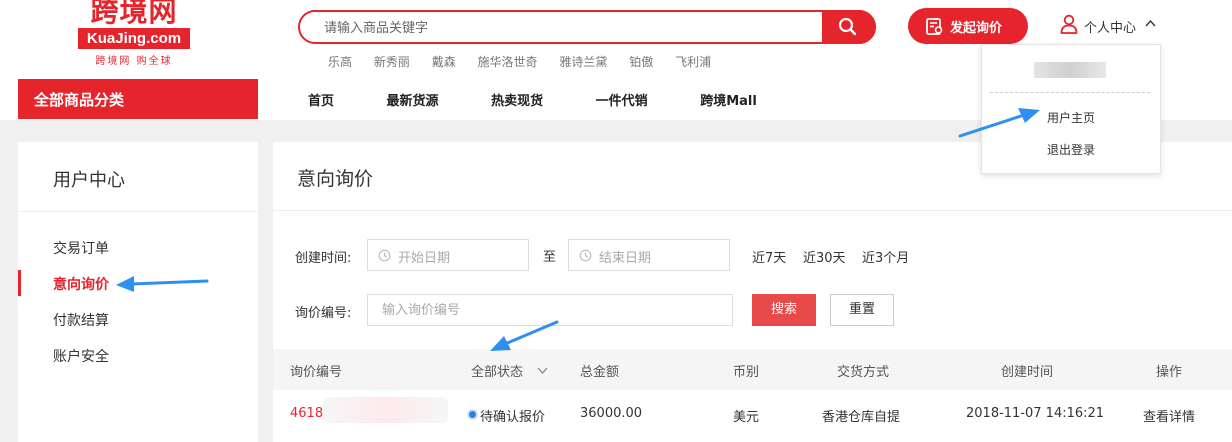  I want to click on search-box, so click(587, 27).